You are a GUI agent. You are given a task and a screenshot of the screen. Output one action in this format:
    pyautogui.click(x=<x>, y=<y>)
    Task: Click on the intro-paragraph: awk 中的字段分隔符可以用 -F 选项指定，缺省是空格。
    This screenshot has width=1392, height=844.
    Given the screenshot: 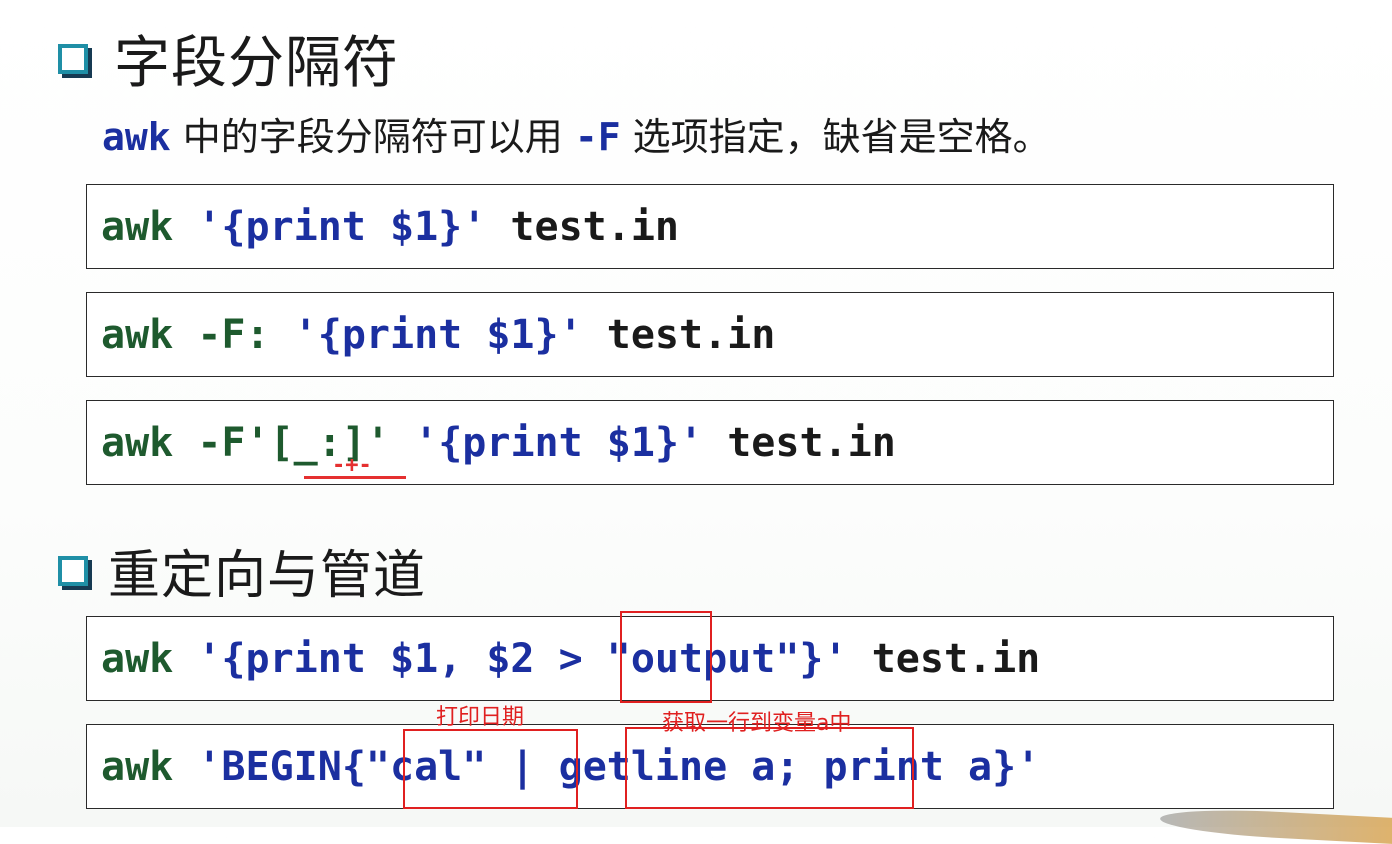 What is the action you would take?
    pyautogui.click(x=576, y=133)
    